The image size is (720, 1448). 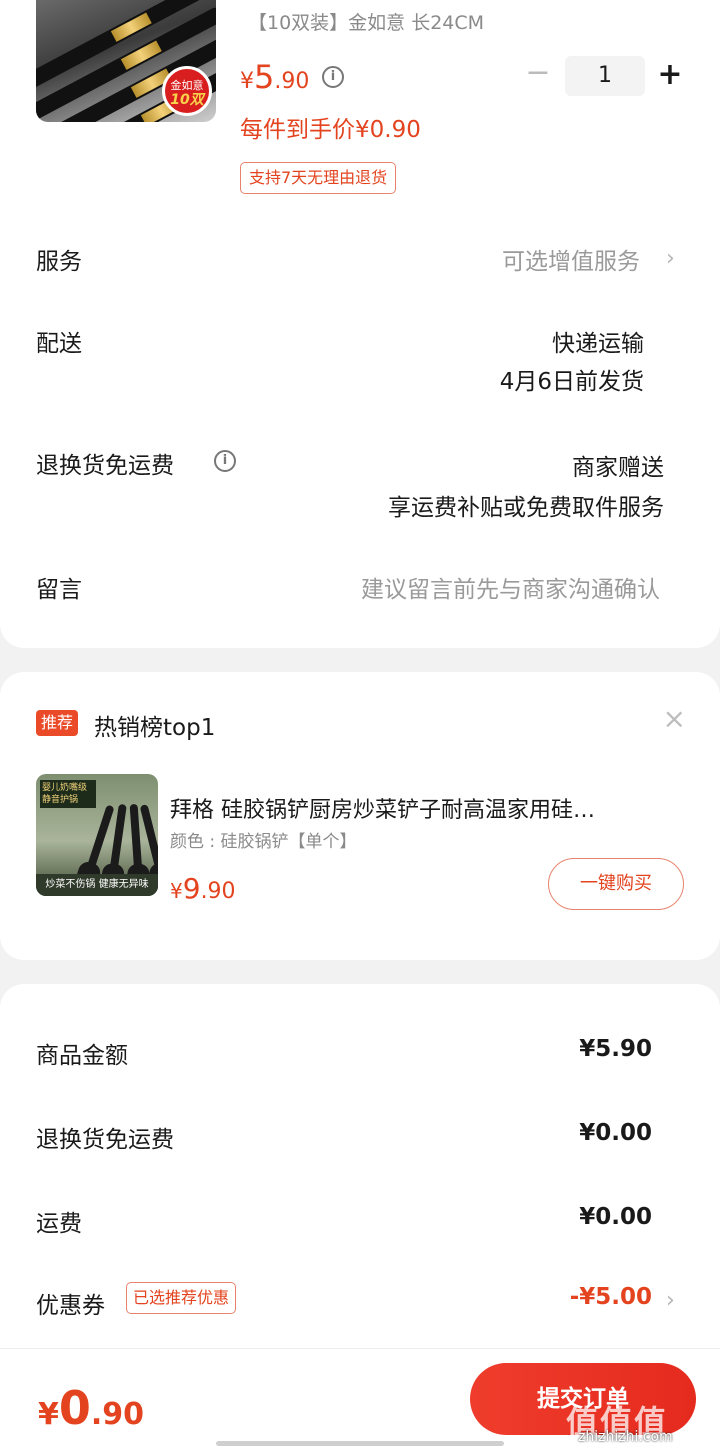 What do you see at coordinates (176, 891) in the screenshot?
I see `recommend-price-currency: ¥` at bounding box center [176, 891].